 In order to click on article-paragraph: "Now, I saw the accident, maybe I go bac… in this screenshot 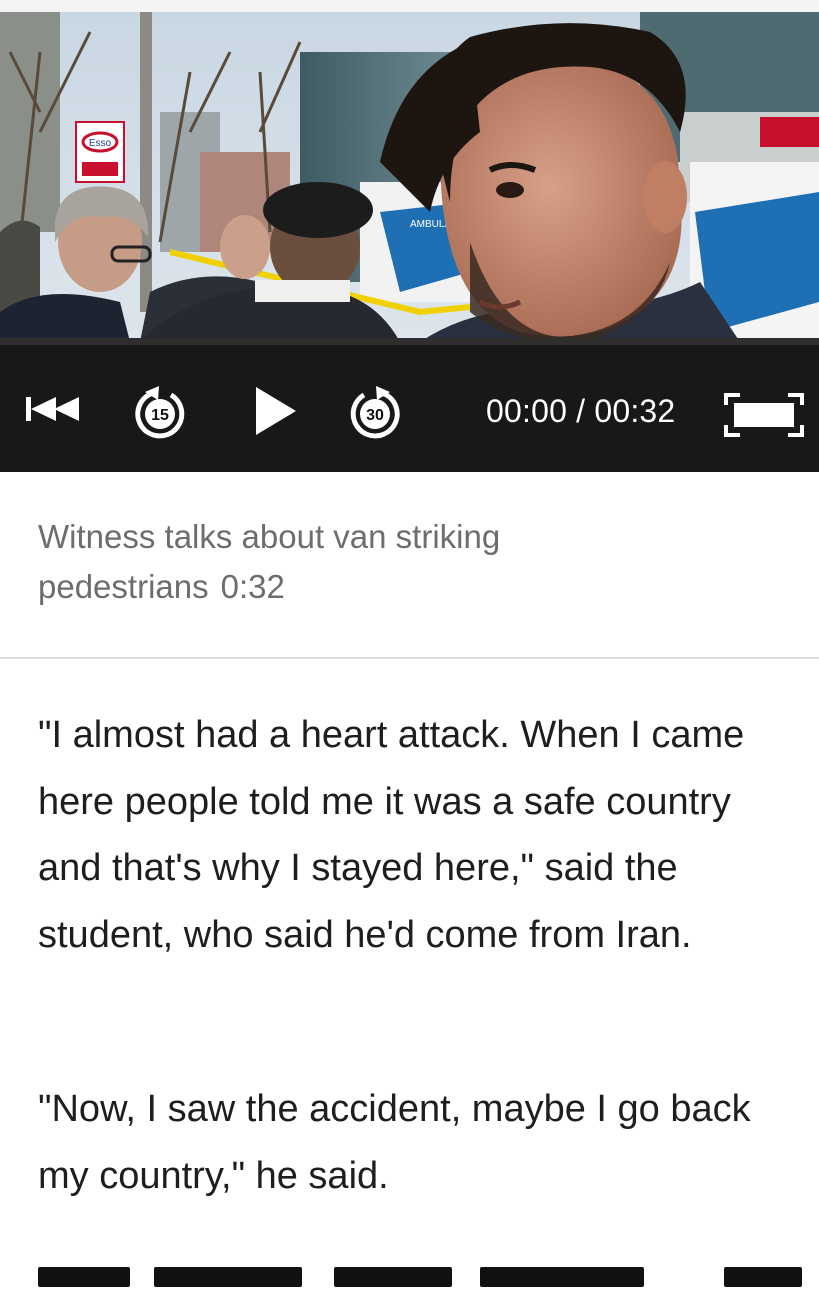, I will do `click(394, 1142)`.